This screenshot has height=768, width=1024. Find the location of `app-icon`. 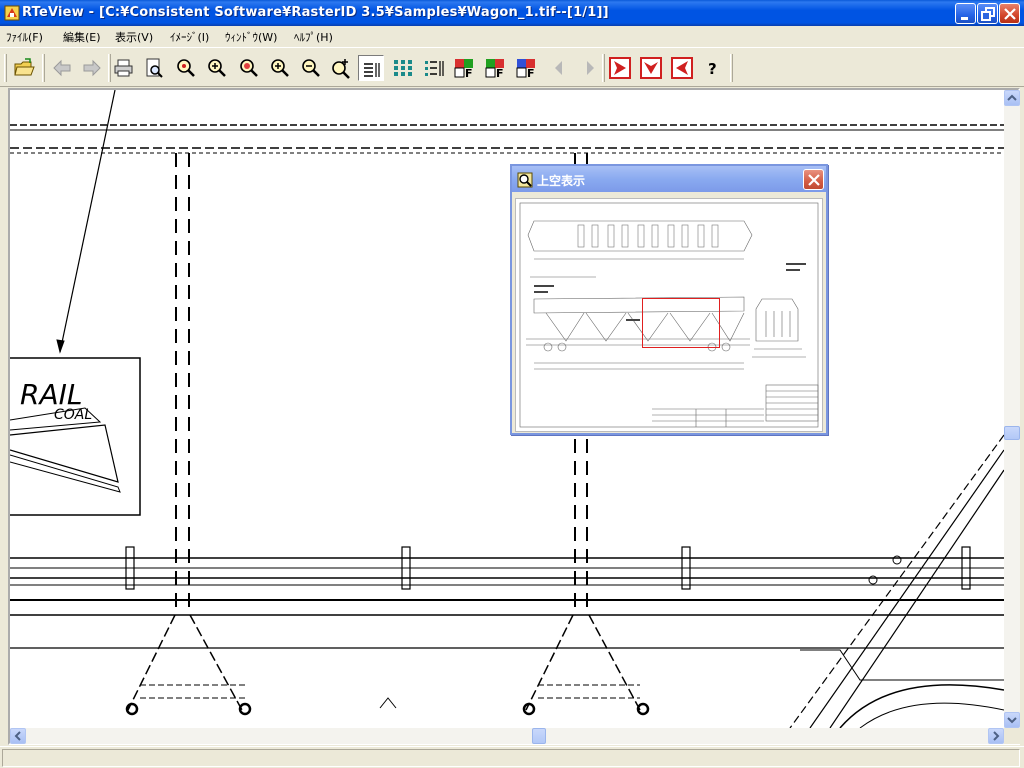

app-icon is located at coordinates (12, 13).